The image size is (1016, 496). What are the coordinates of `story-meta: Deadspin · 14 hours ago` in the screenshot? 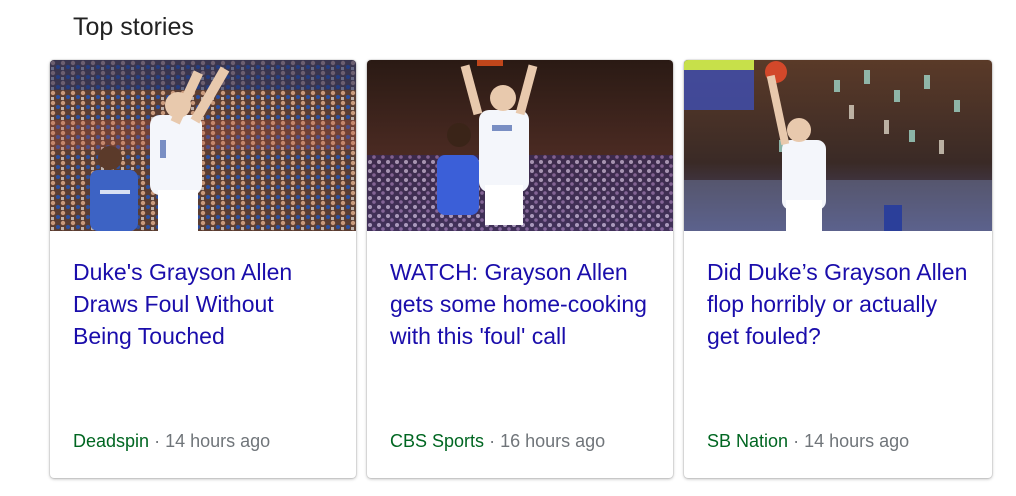 It's located at (171, 441).